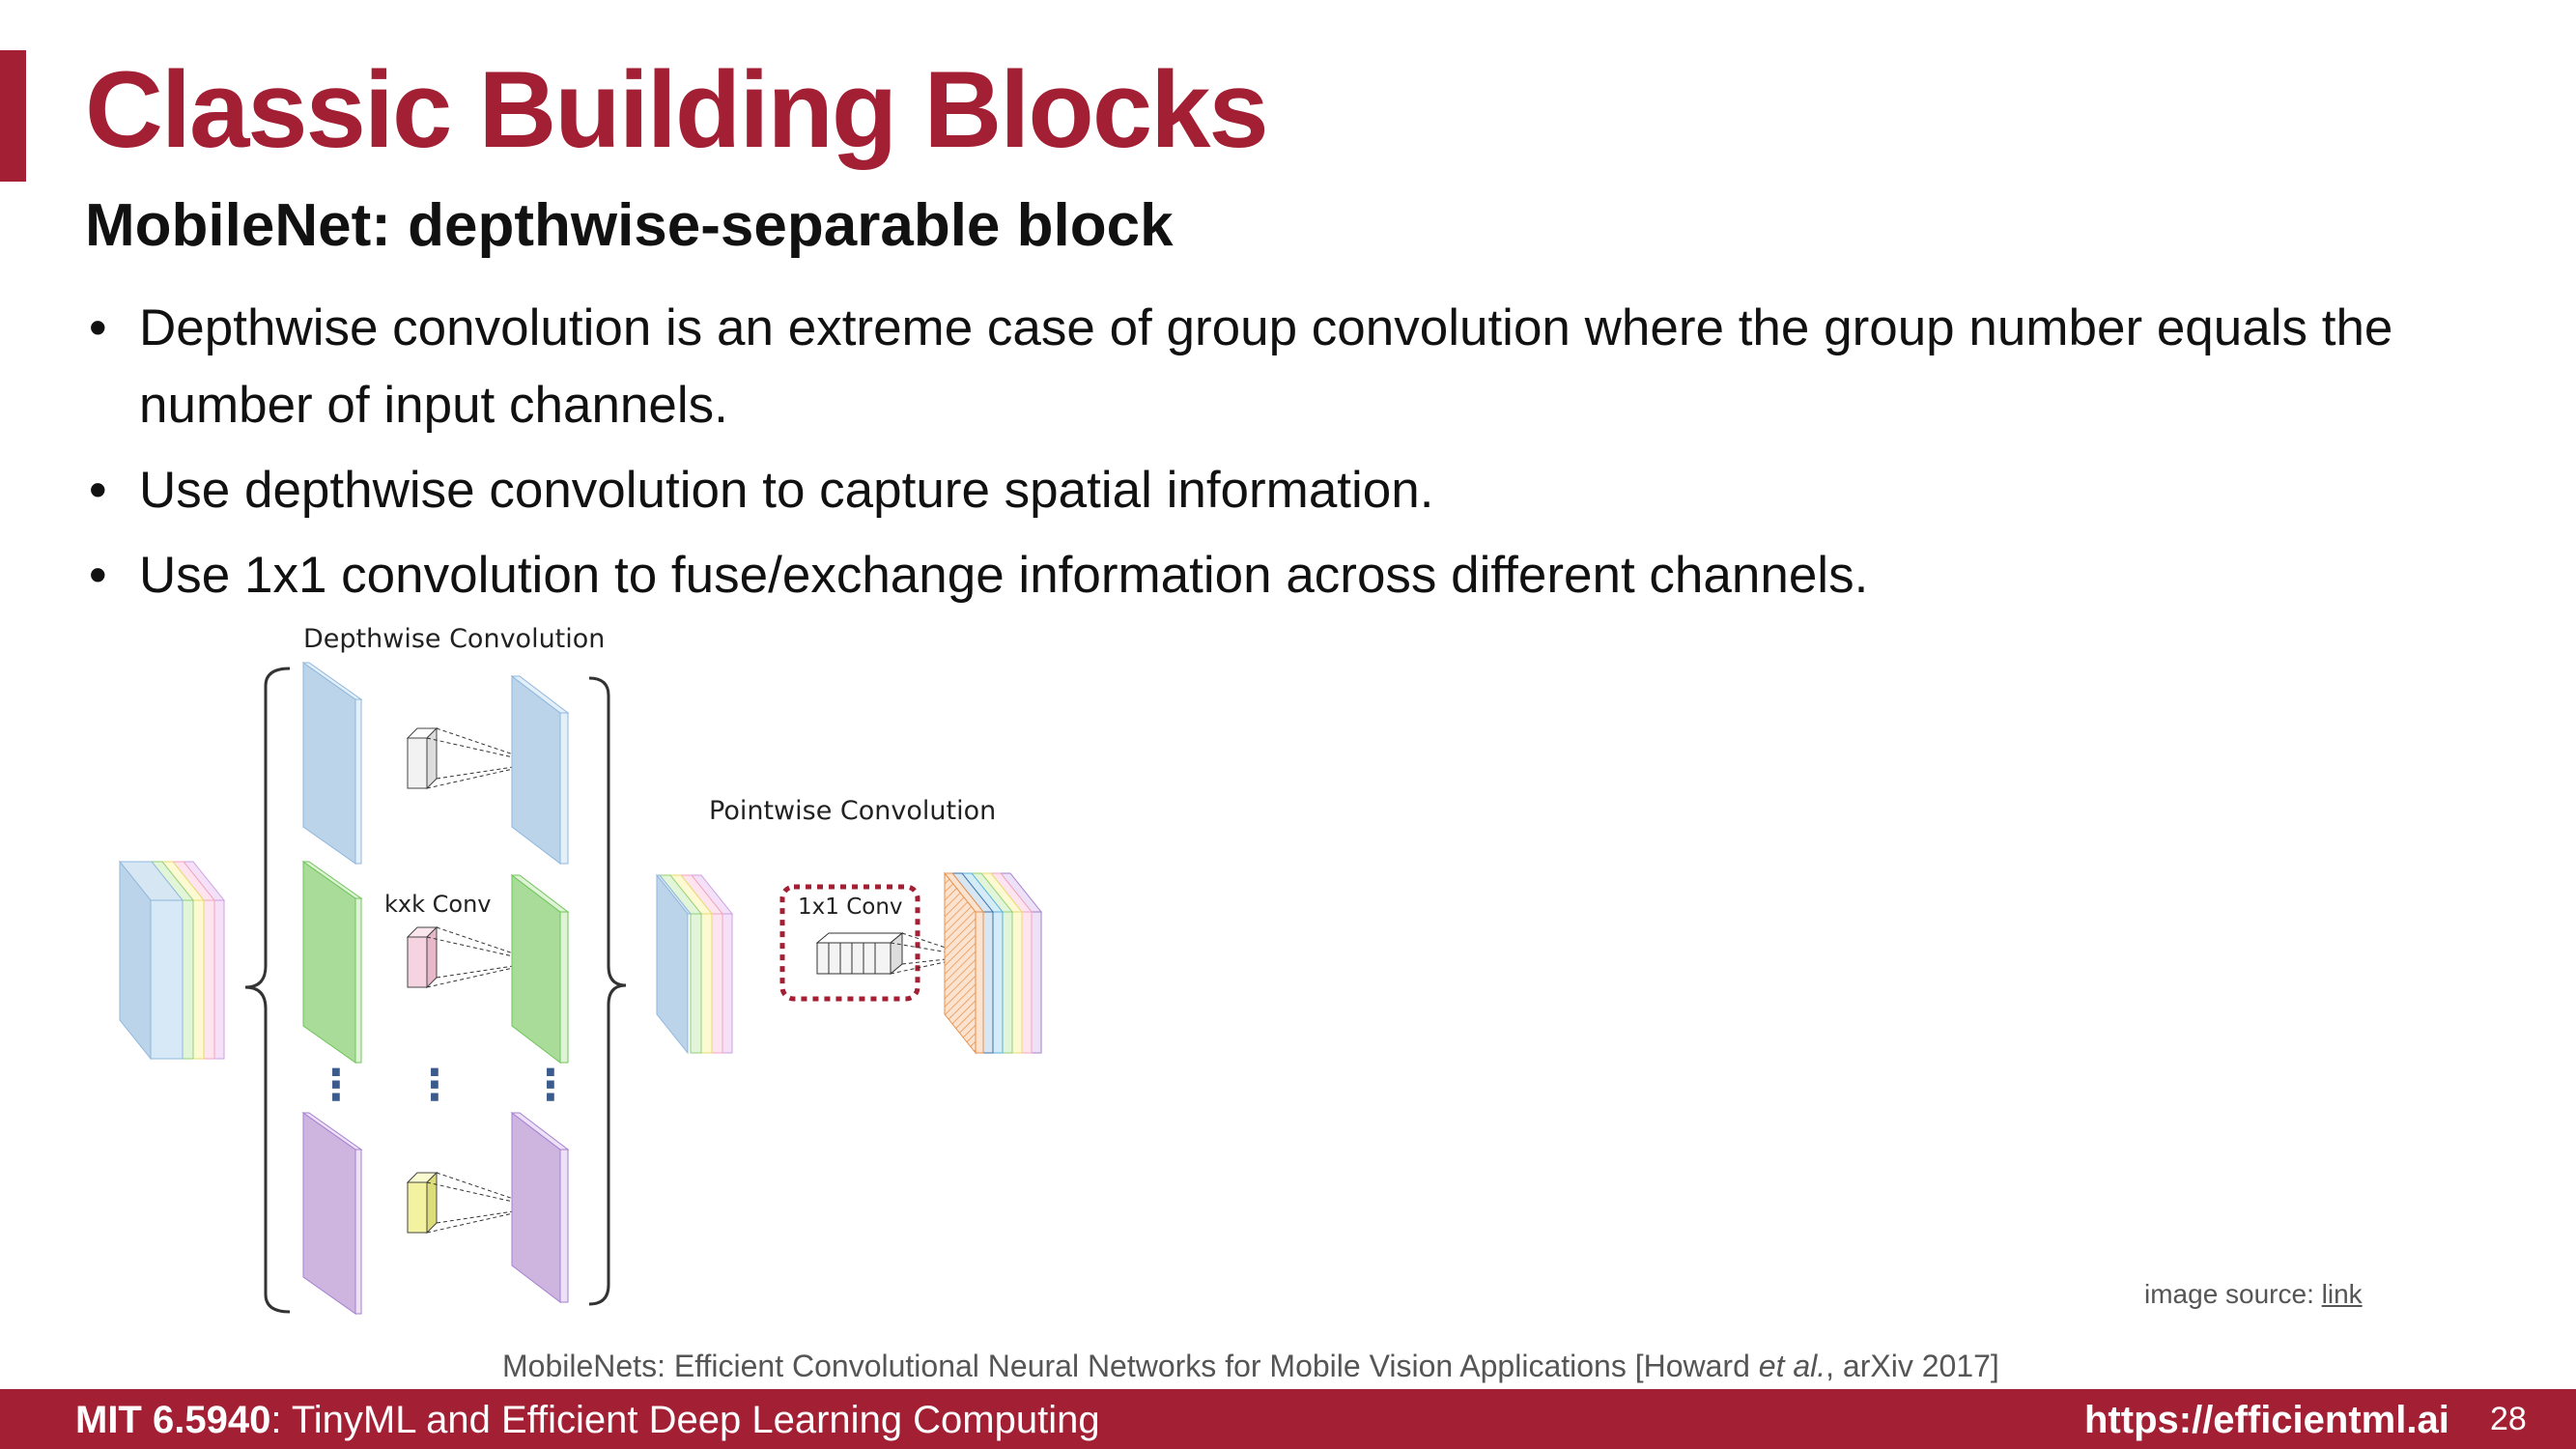 This screenshot has height=1449, width=2576. I want to click on citation-text-after: , arXiv 2017], so click(1912, 1366).